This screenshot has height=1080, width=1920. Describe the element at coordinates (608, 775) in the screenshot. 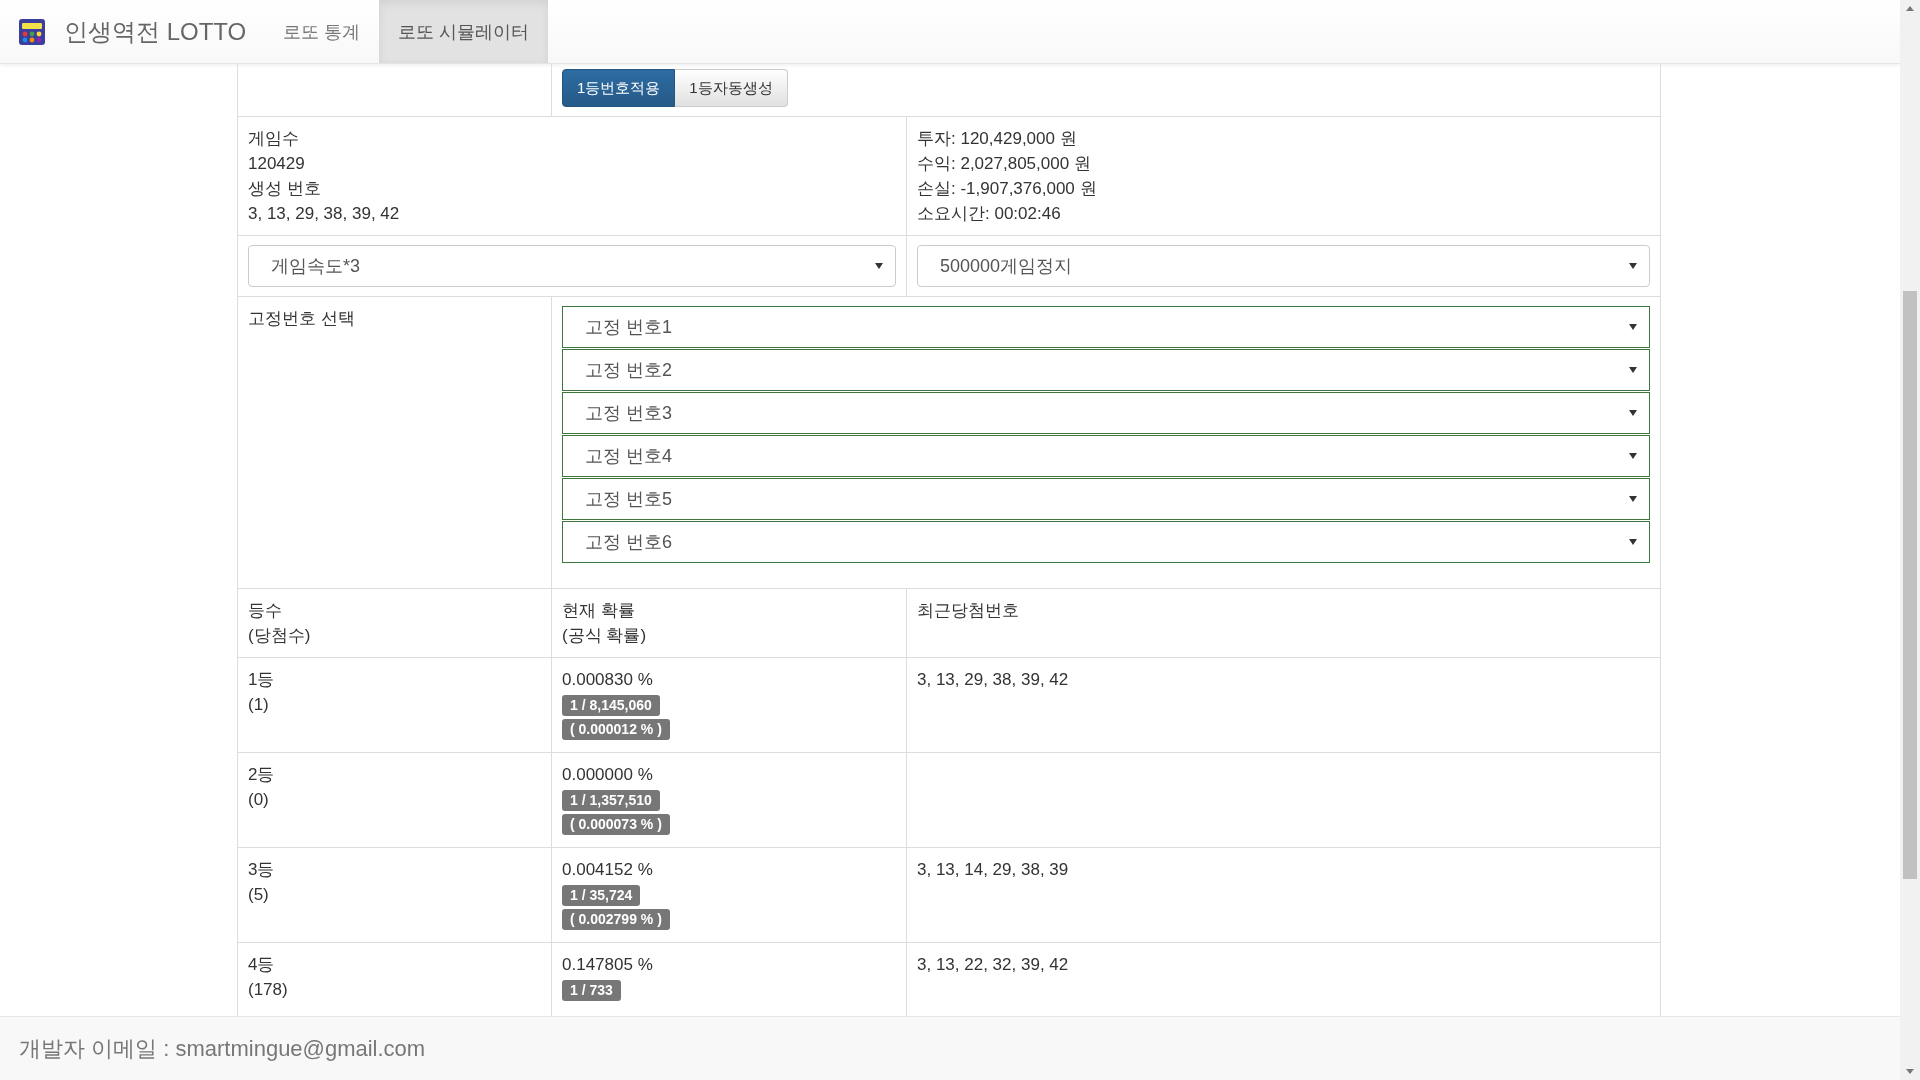

I see `rate-text: 0.000000 %` at that location.